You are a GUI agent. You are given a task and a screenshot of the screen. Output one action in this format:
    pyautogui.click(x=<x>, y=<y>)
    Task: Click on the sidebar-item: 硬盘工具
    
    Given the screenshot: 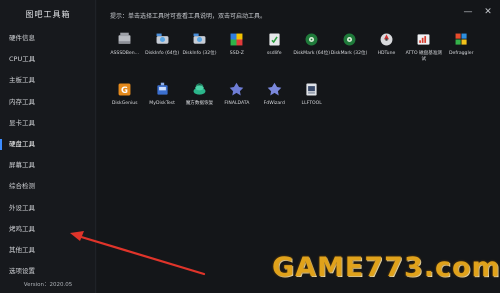 What is the action you would take?
    pyautogui.click(x=48, y=144)
    